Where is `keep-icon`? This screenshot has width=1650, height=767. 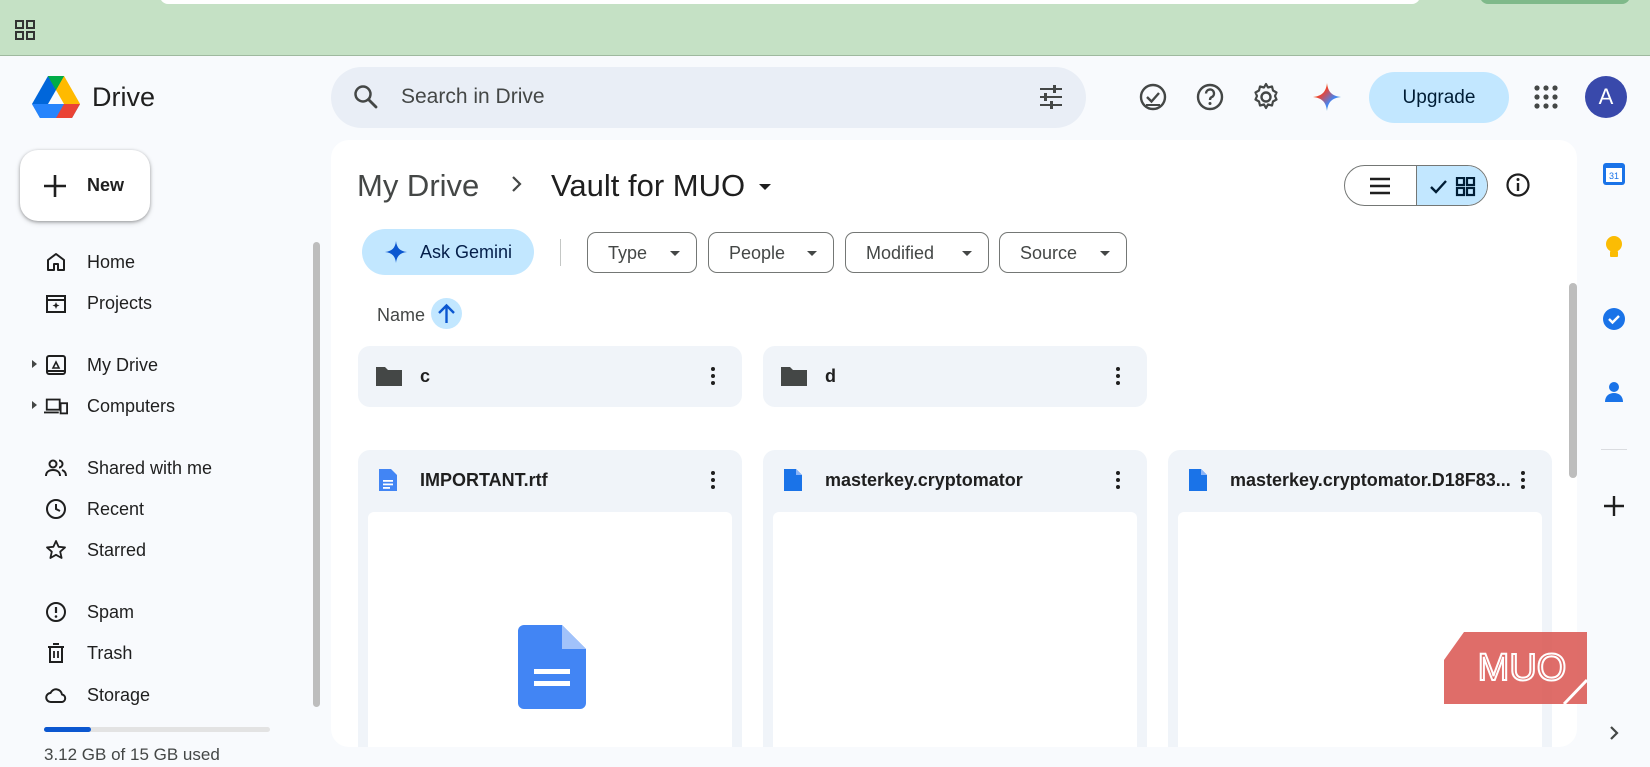 keep-icon is located at coordinates (1614, 247).